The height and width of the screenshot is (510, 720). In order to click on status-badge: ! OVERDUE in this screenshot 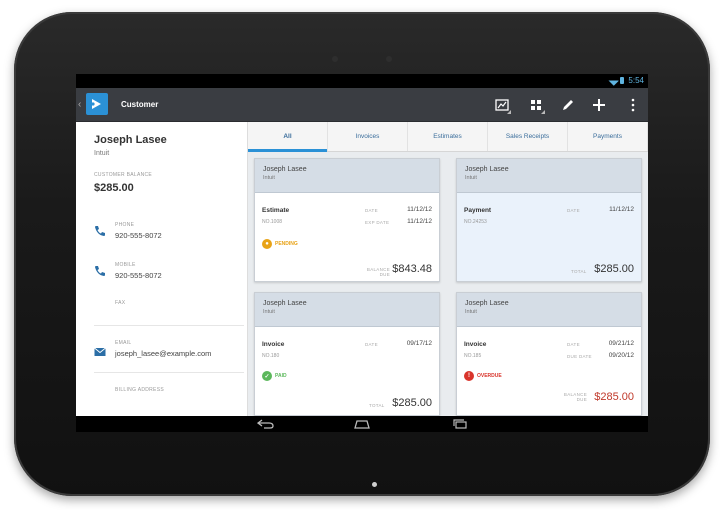, I will do `click(483, 376)`.